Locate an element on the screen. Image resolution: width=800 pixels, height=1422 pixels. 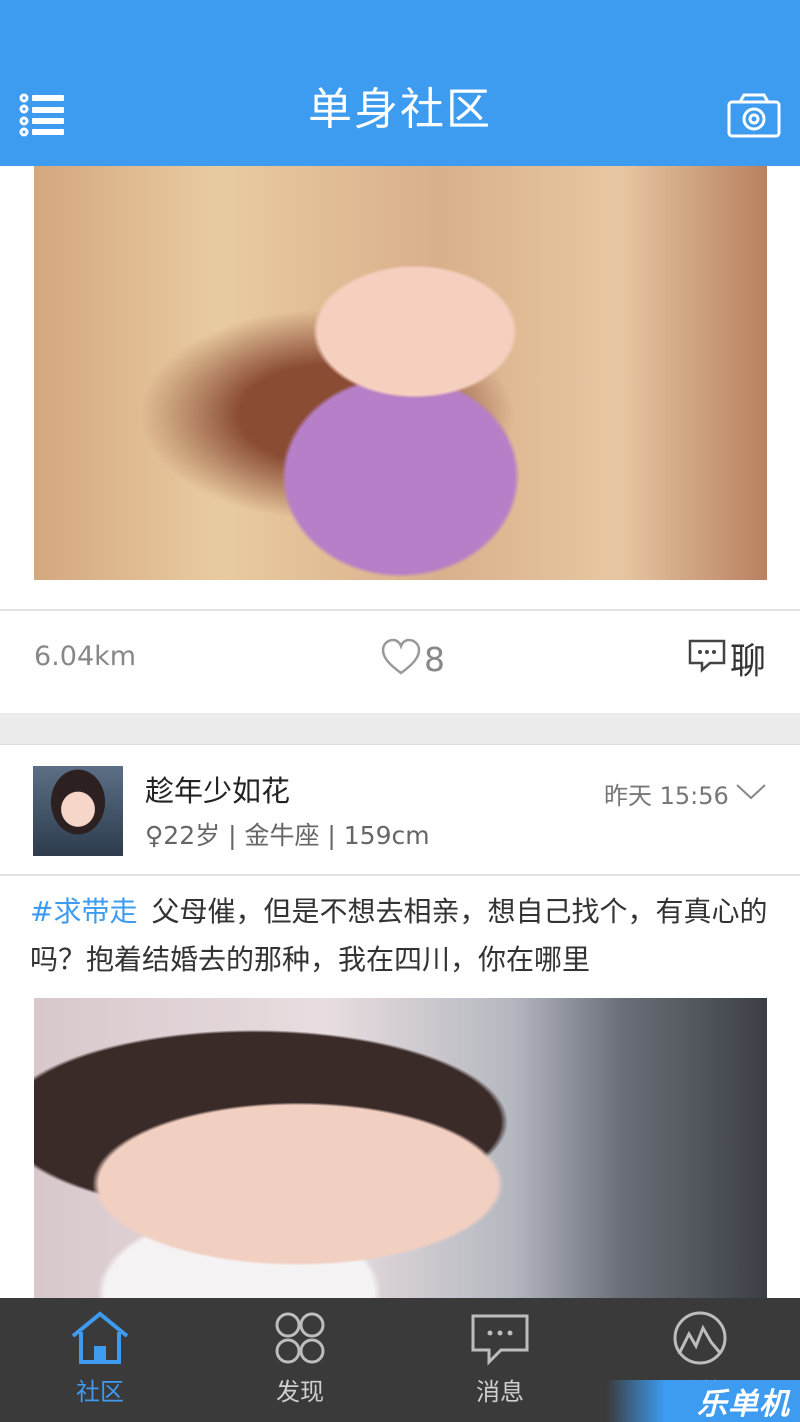
tab-community: 社区 is located at coordinates (100, 1360).